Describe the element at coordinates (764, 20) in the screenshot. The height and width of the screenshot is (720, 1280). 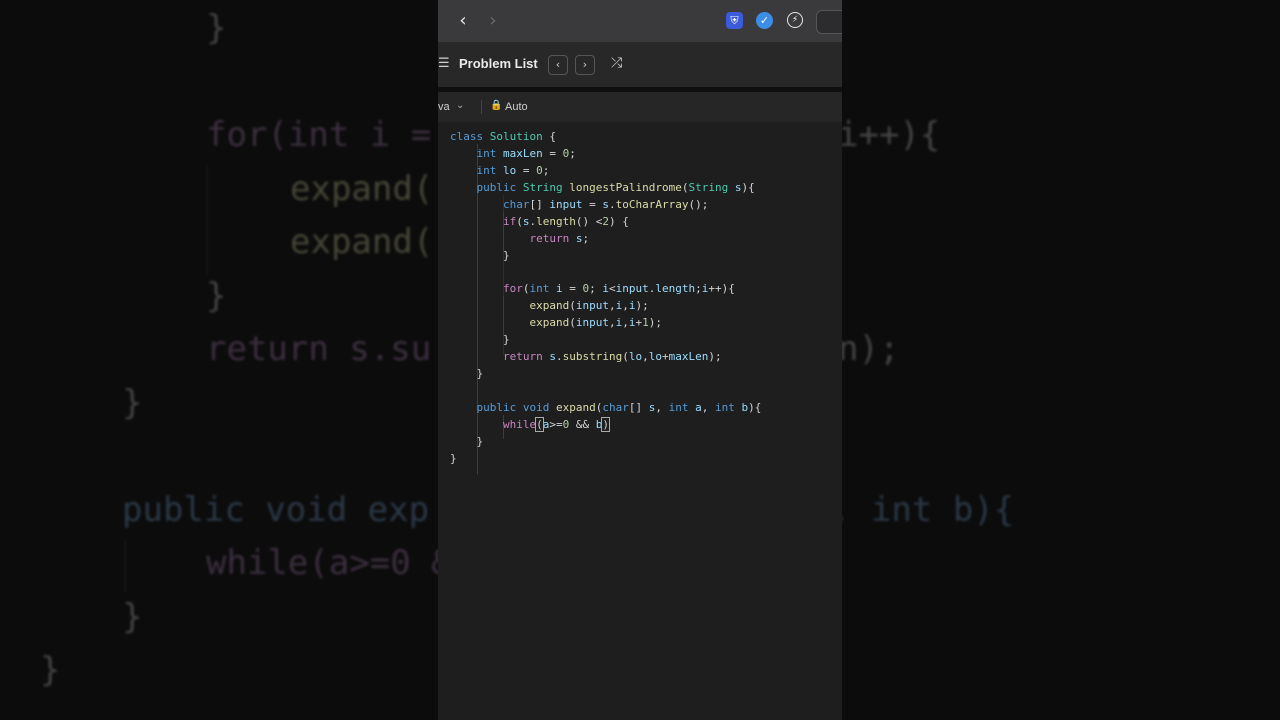
I see `verified-icon: ✓` at that location.